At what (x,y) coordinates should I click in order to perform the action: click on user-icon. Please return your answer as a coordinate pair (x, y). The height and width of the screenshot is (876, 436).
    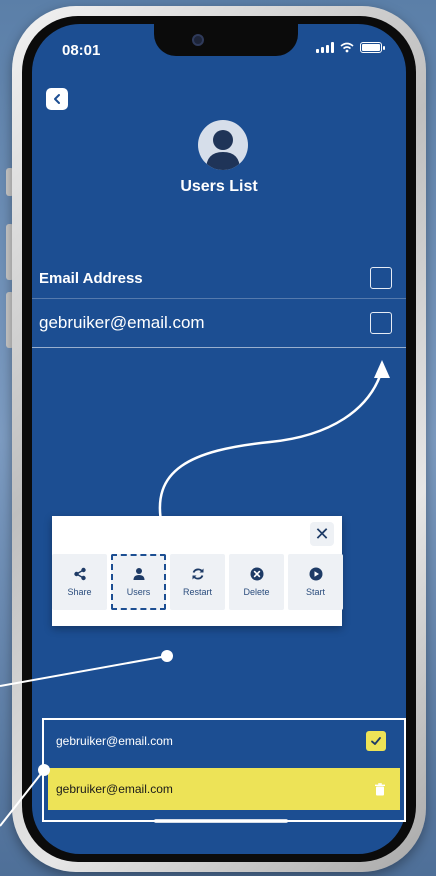
    Looking at the image, I should click on (138, 574).